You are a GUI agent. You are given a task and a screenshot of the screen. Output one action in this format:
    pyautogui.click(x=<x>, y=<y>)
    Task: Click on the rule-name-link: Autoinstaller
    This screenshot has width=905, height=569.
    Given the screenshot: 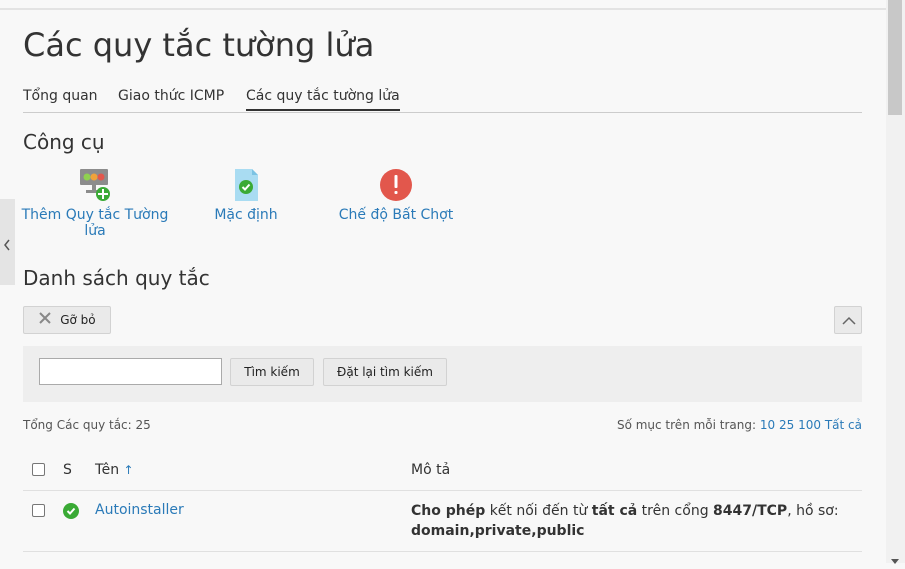 What is the action you would take?
    pyautogui.click(x=139, y=510)
    